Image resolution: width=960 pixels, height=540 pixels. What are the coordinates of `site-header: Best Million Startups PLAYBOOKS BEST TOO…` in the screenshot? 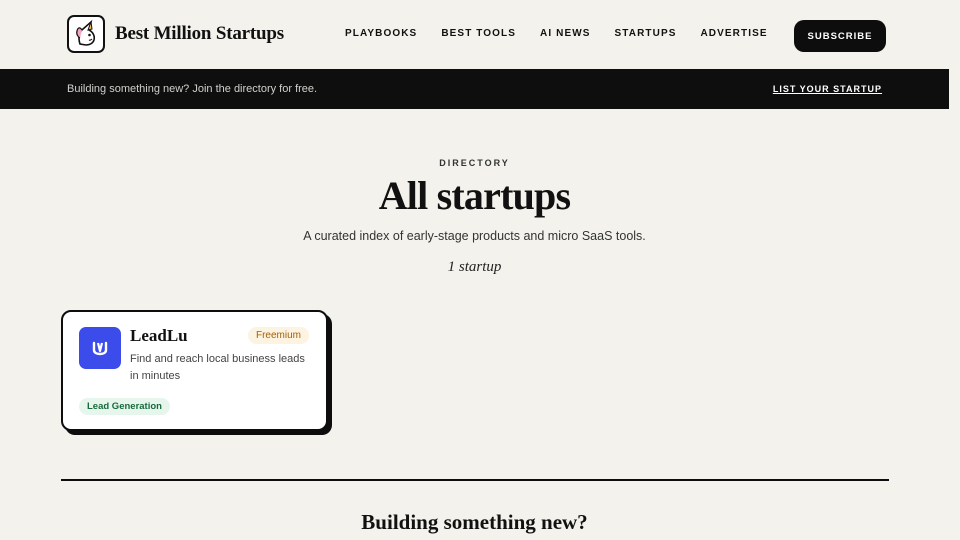 It's located at (480, 34).